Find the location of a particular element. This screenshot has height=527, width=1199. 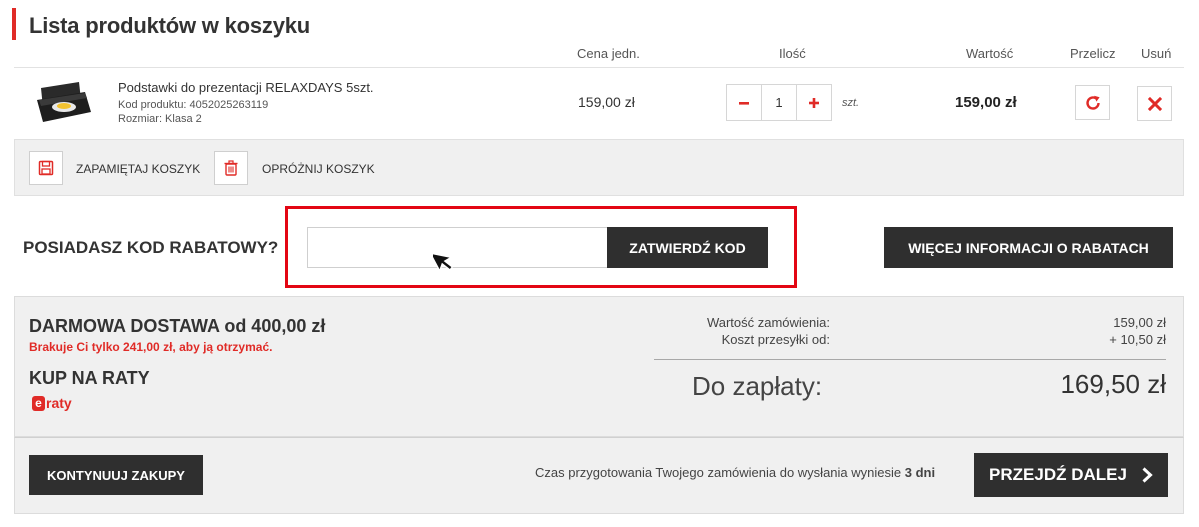

continue-shopping-button: KONTYNUUJ ZAKUPY is located at coordinates (116, 475).